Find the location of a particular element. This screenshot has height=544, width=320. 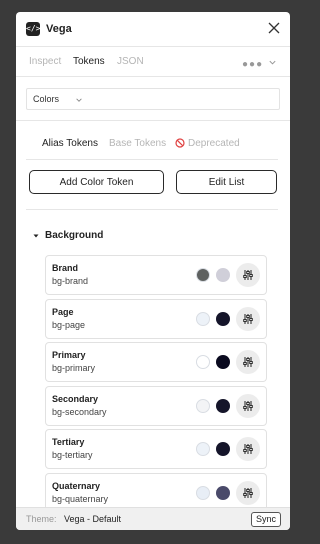

tab-deprecated: Deprecated is located at coordinates (214, 143).